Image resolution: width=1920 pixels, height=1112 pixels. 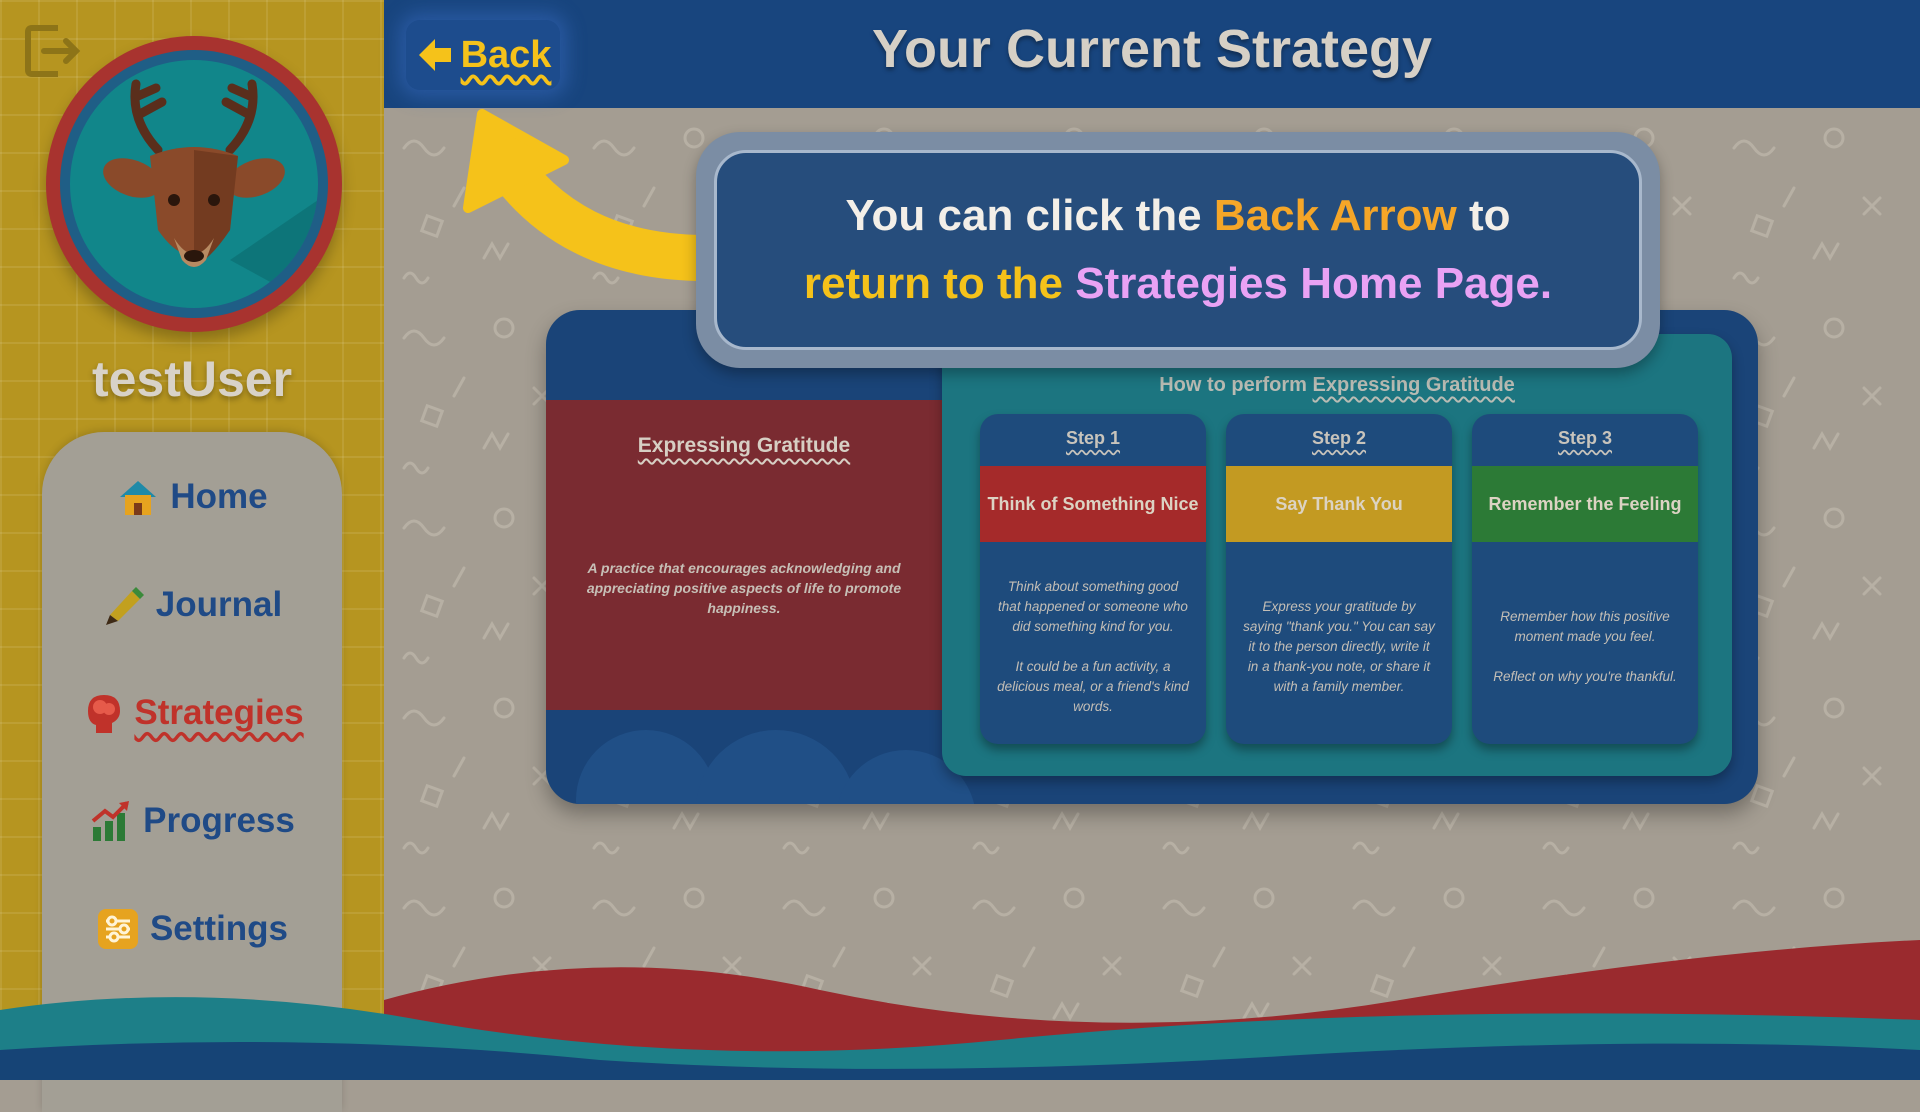 I want to click on nav-item-strategies: Strategies, so click(x=192, y=713).